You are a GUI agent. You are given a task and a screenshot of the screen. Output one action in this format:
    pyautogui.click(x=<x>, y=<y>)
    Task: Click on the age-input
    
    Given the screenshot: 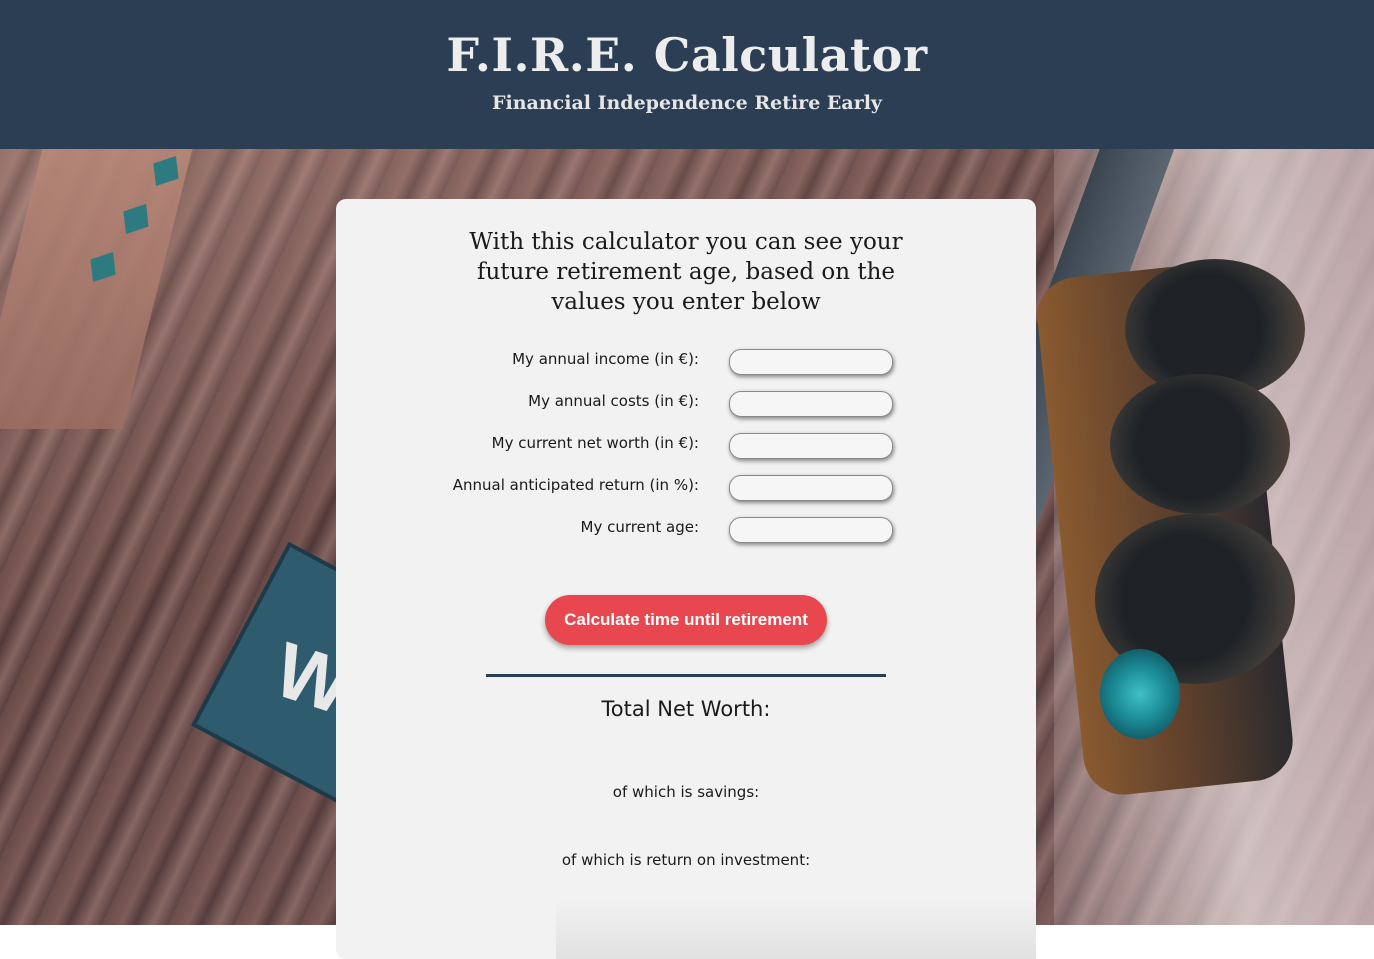 What is the action you would take?
    pyautogui.click(x=811, y=530)
    